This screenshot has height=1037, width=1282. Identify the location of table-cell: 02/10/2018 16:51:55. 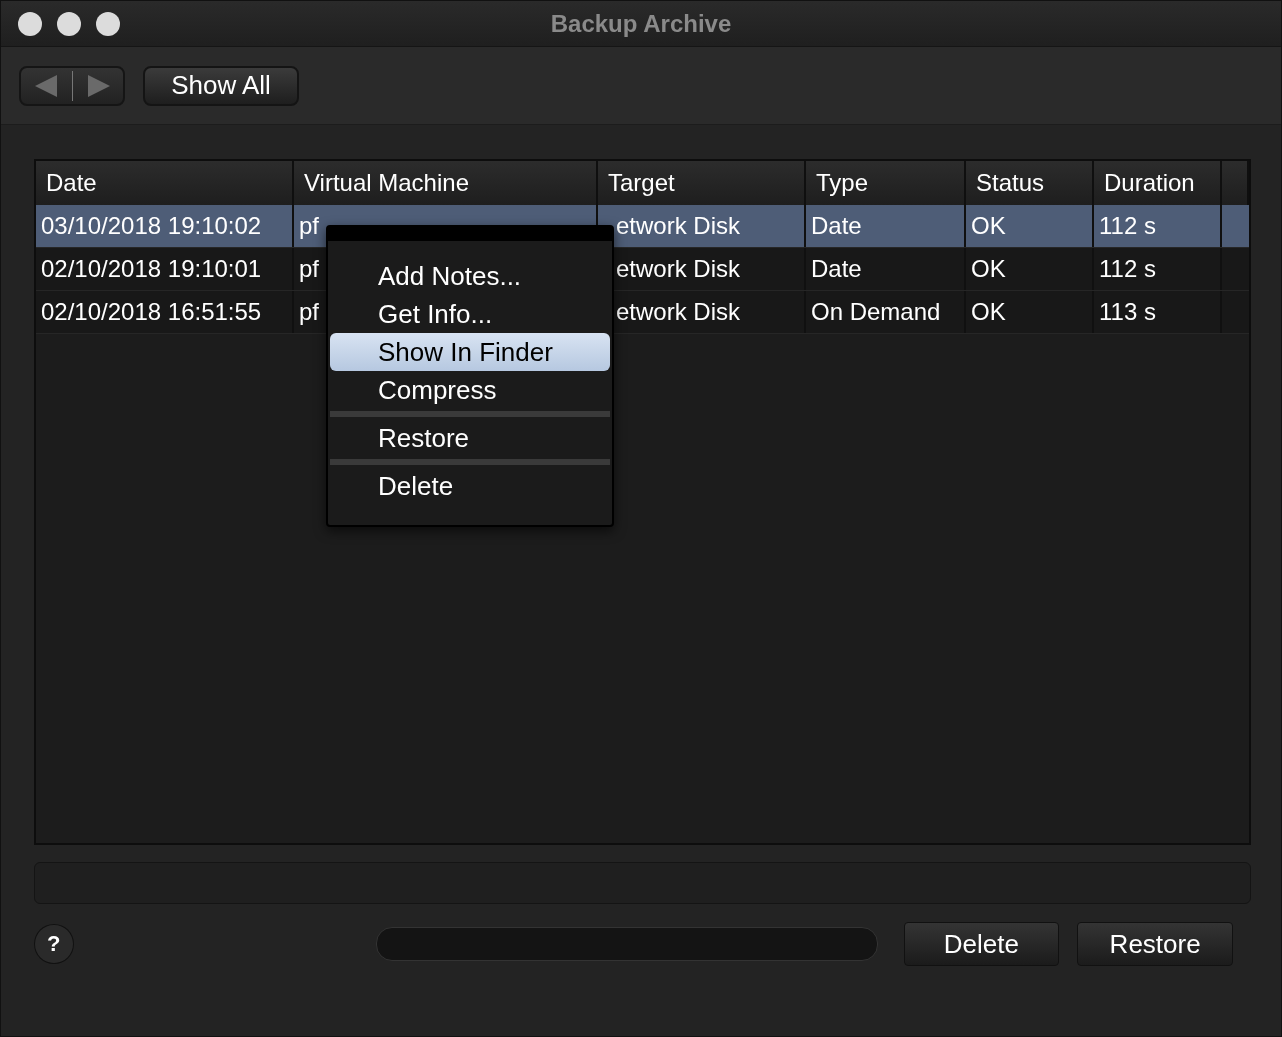
(165, 312).